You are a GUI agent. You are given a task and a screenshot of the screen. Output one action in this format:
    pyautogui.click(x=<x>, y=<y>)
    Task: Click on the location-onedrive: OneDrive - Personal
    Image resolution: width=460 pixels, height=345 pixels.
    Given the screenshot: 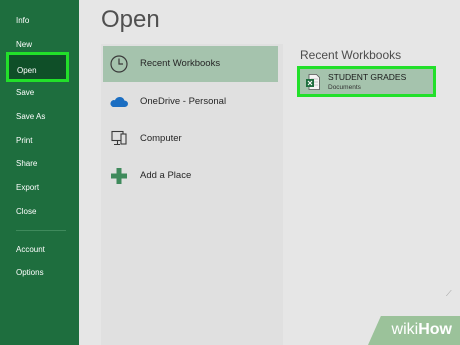 What is the action you would take?
    pyautogui.click(x=190, y=102)
    